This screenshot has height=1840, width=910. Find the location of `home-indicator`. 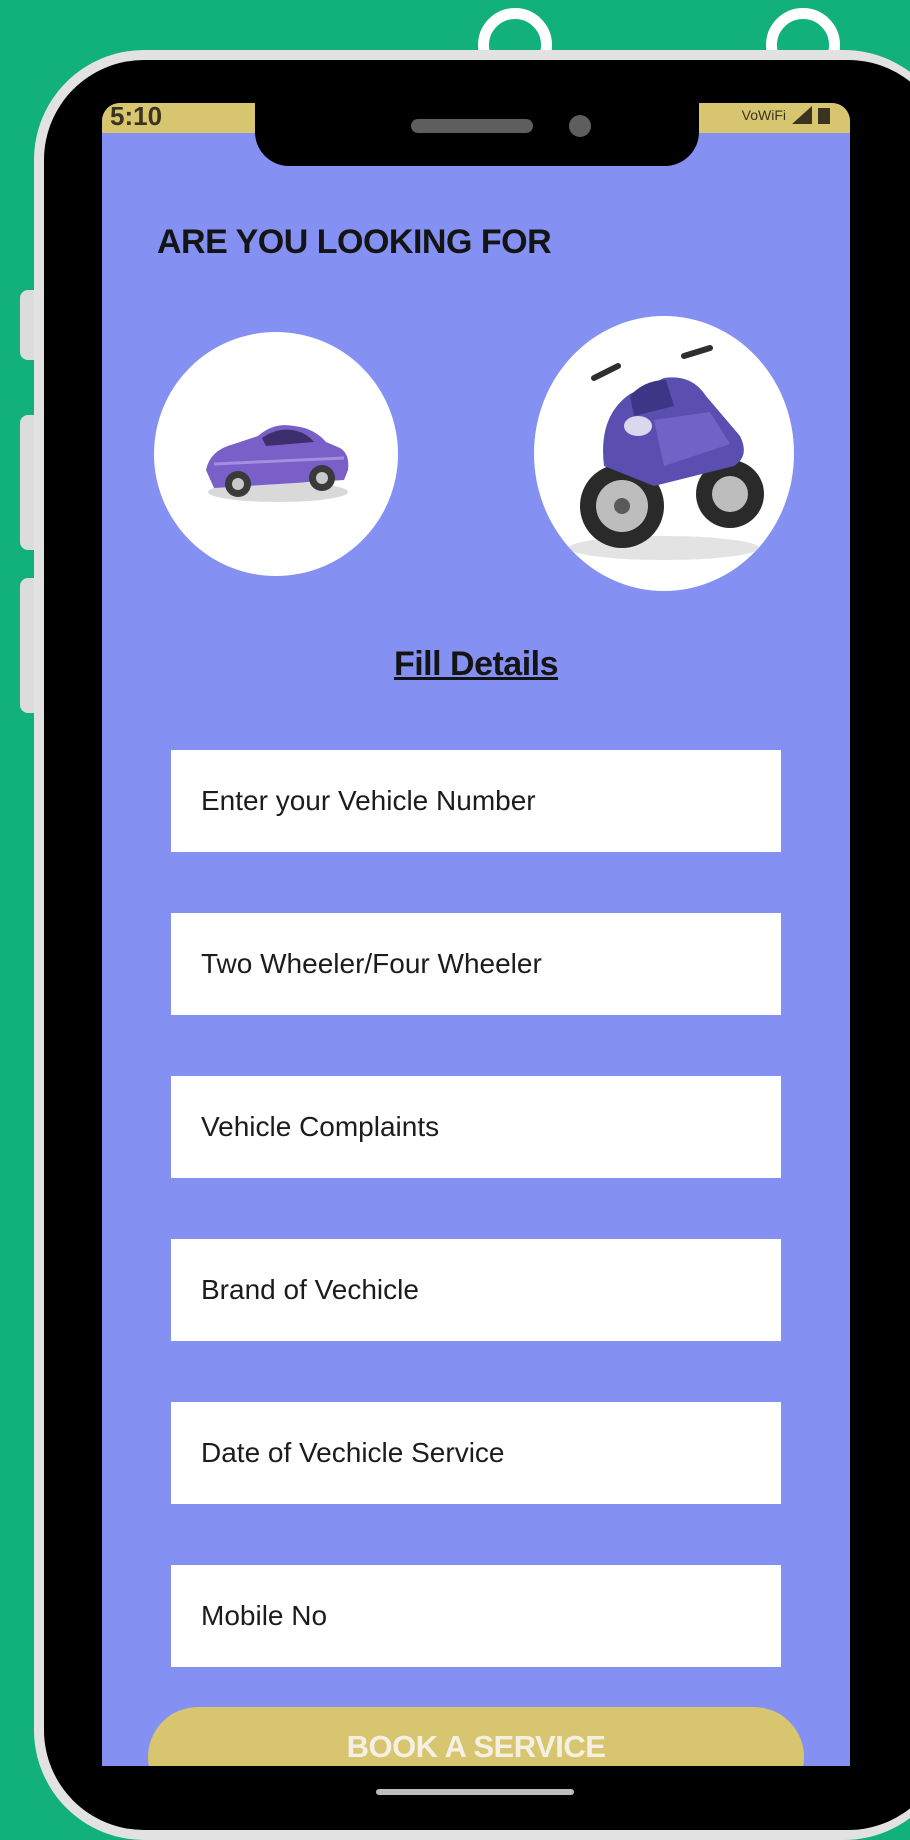

home-indicator is located at coordinates (475, 1792).